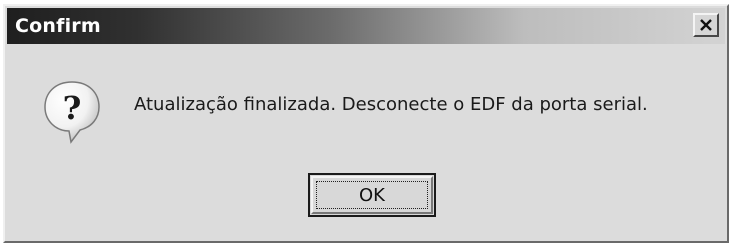  What do you see at coordinates (366, 26) in the screenshot?
I see `title-bar: Confirm` at bounding box center [366, 26].